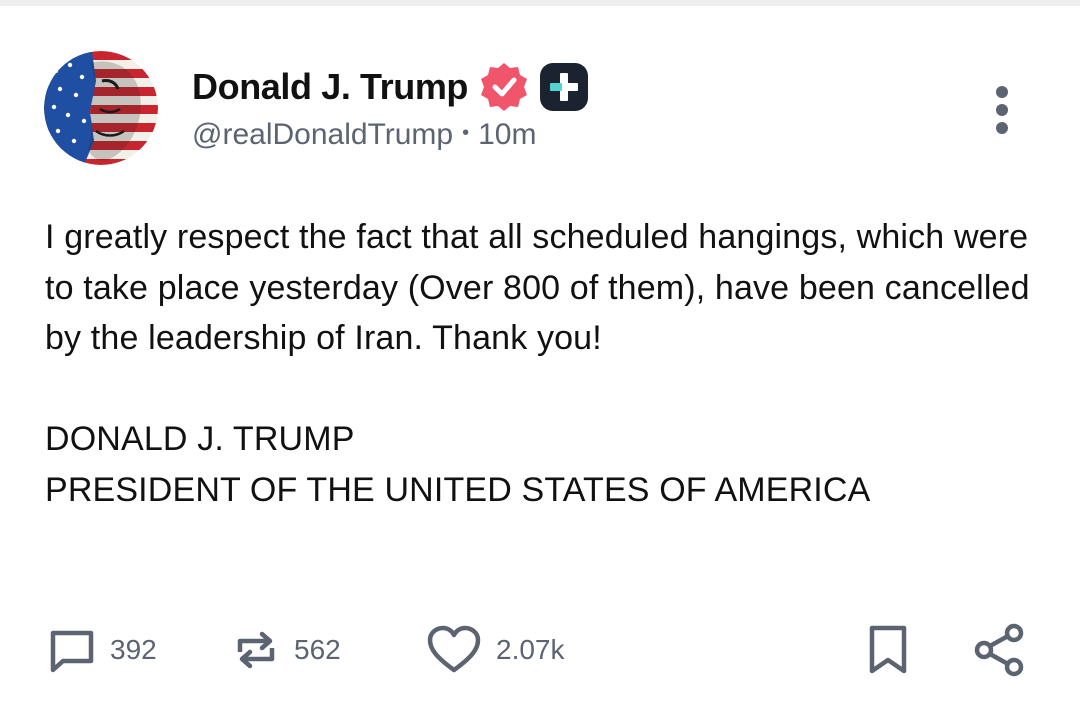 This screenshot has height=707, width=1080. What do you see at coordinates (102, 650) in the screenshot?
I see `reply-button: 392` at bounding box center [102, 650].